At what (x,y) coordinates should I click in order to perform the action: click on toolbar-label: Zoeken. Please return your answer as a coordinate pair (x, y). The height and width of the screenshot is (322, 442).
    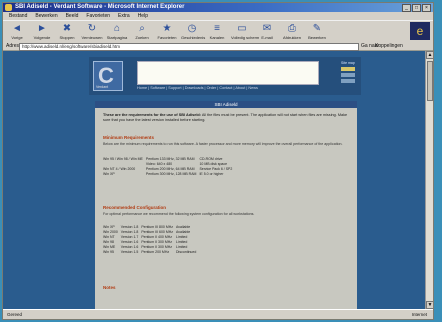
    Looking at the image, I should click on (142, 37).